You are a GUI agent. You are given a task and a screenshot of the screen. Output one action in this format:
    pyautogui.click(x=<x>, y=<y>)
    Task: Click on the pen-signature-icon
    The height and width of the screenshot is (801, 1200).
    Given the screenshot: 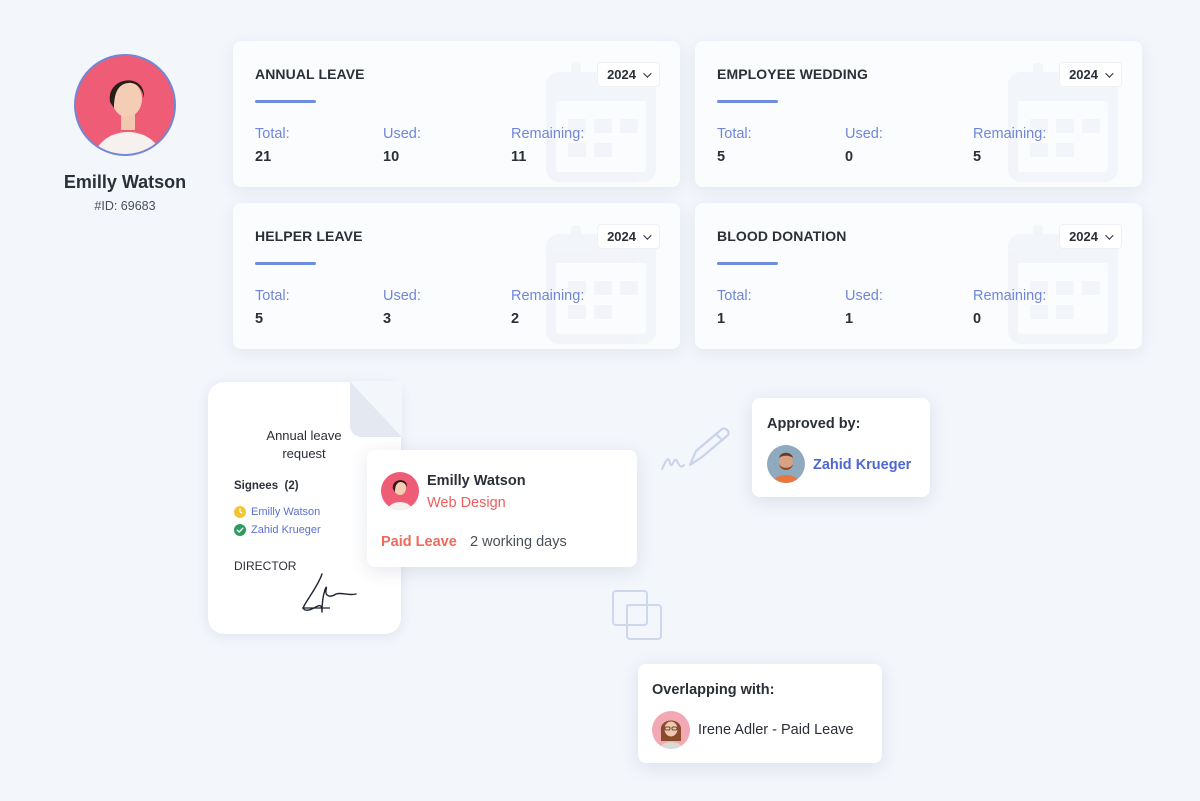 What is the action you would take?
    pyautogui.click(x=695, y=448)
    